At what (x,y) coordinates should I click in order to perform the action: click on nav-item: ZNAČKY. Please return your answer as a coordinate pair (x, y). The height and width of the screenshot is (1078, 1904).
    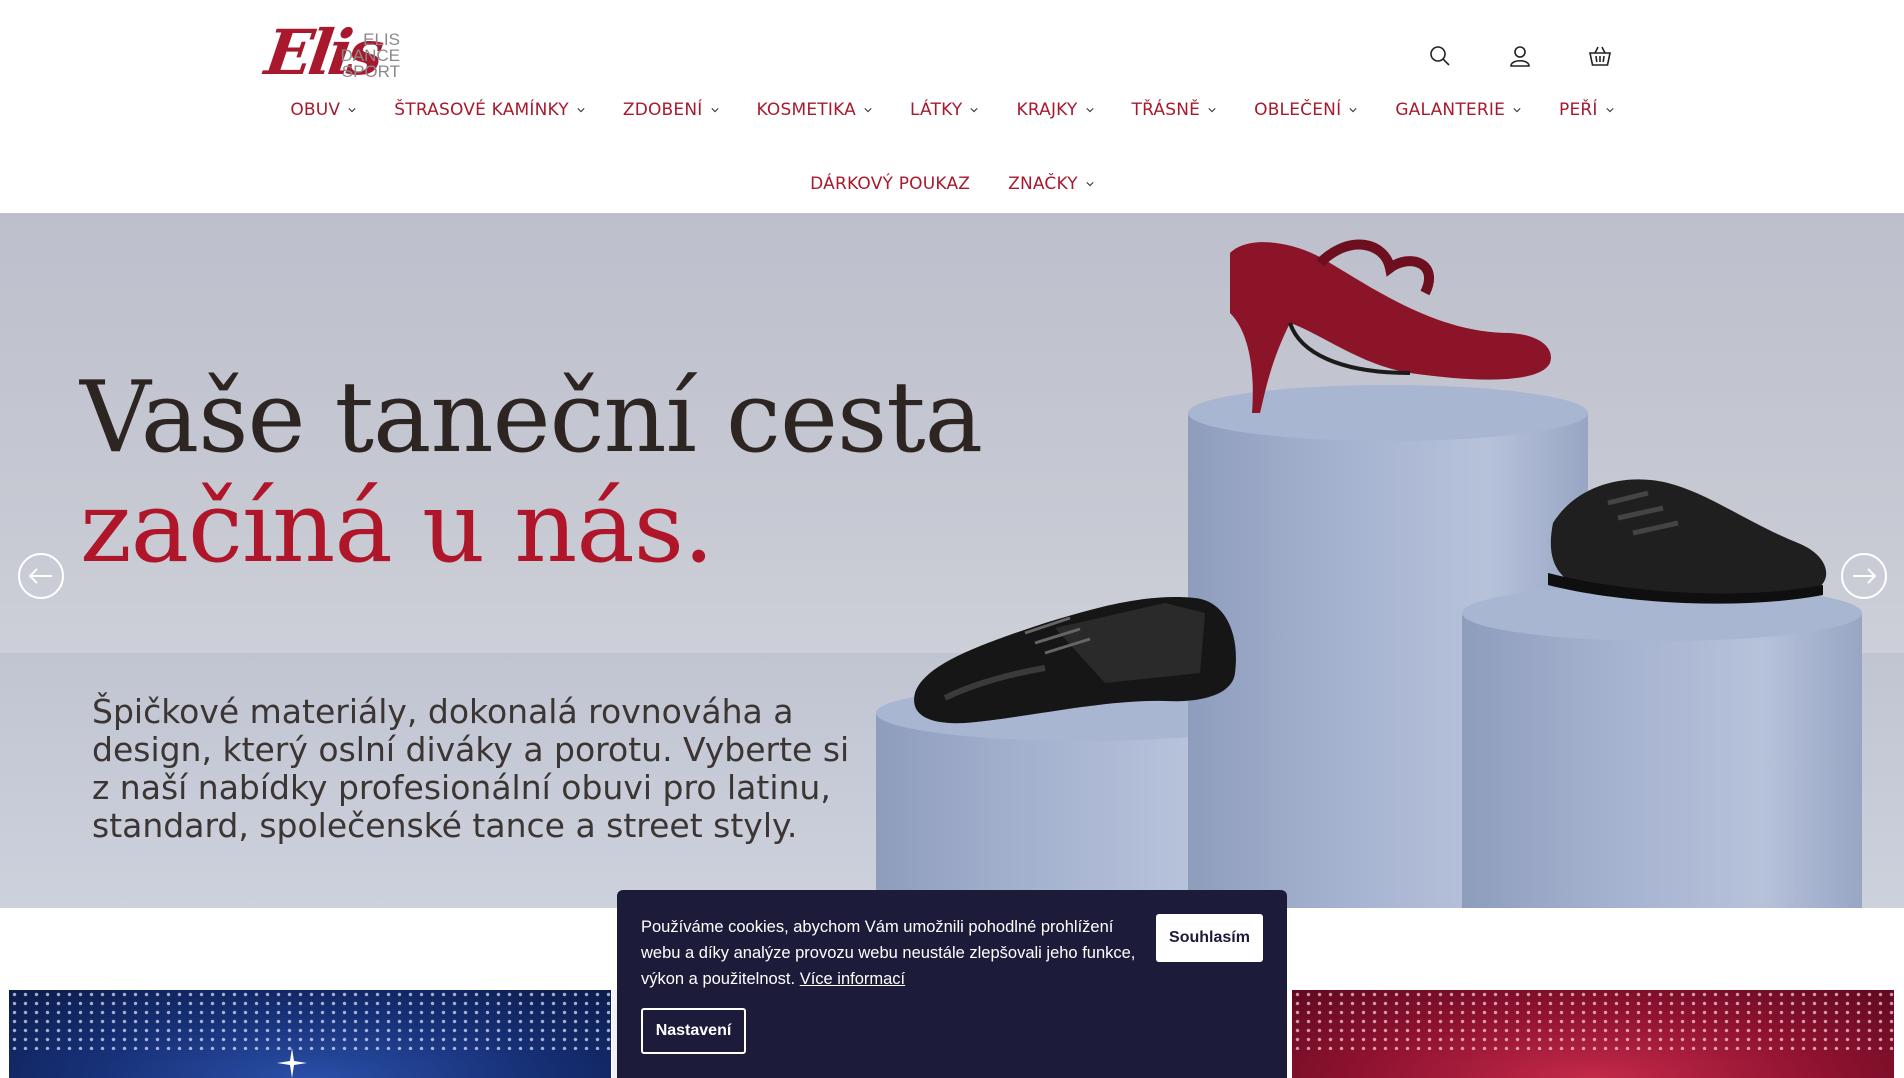
    Looking at the image, I should click on (1051, 184).